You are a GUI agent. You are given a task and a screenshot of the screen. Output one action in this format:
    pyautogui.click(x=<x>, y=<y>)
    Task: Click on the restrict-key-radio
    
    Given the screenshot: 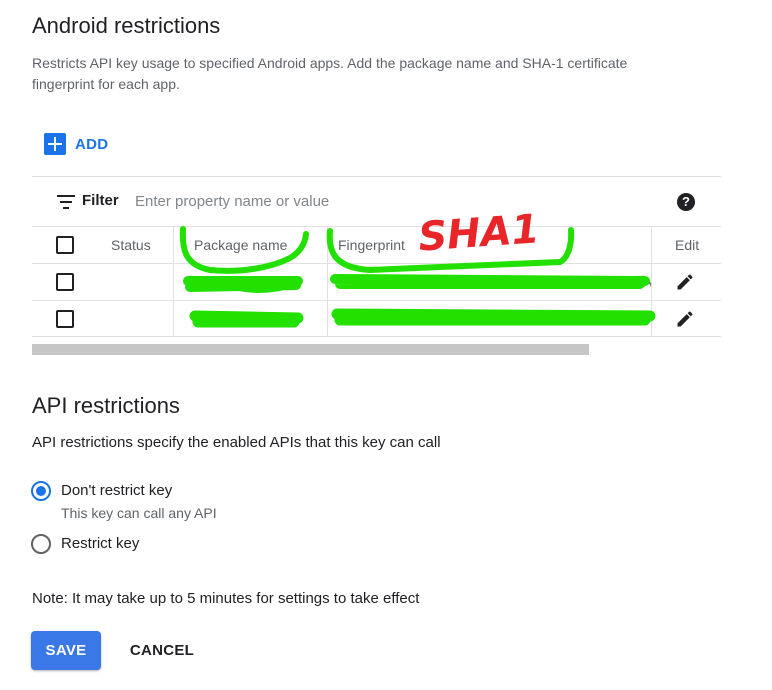 What is the action you would take?
    pyautogui.click(x=41, y=544)
    